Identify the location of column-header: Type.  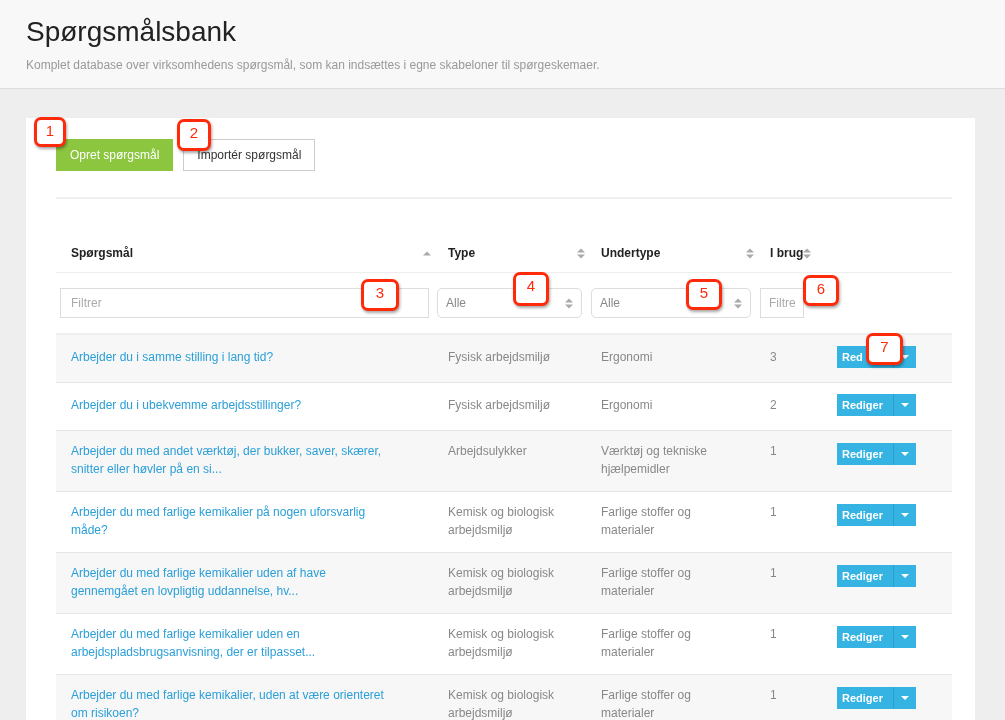
(462, 253).